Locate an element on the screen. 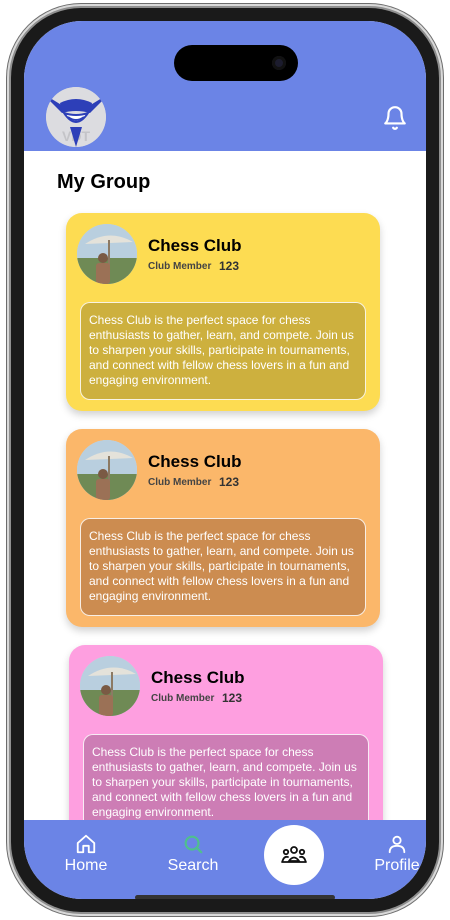  nav-search: Search is located at coordinates (193, 854).